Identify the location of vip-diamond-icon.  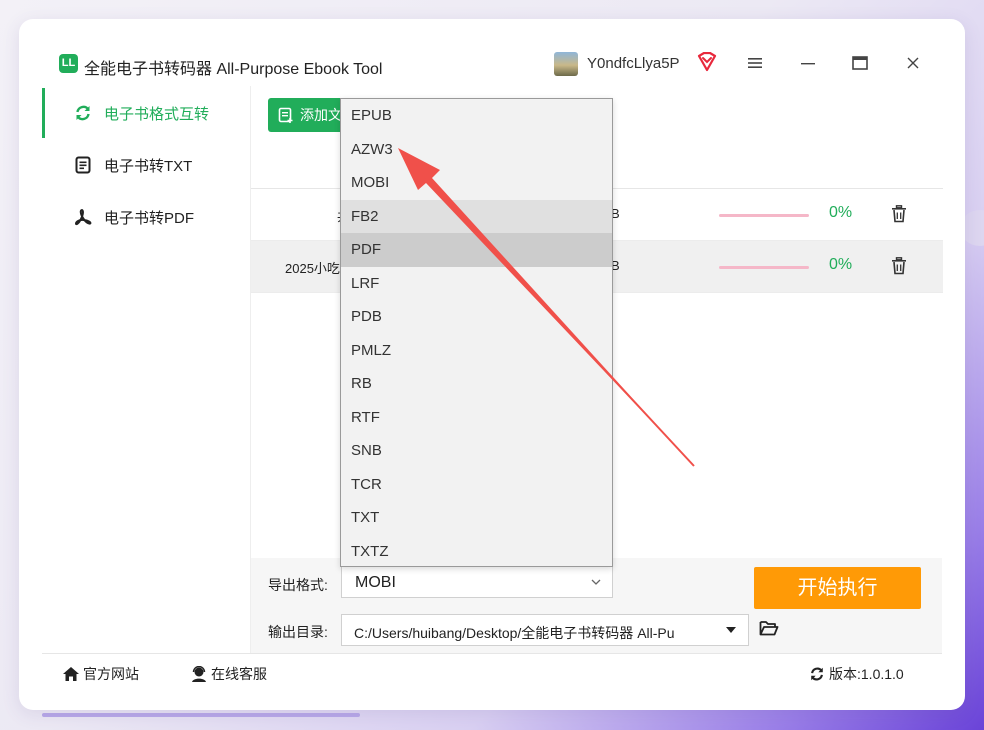
(707, 62).